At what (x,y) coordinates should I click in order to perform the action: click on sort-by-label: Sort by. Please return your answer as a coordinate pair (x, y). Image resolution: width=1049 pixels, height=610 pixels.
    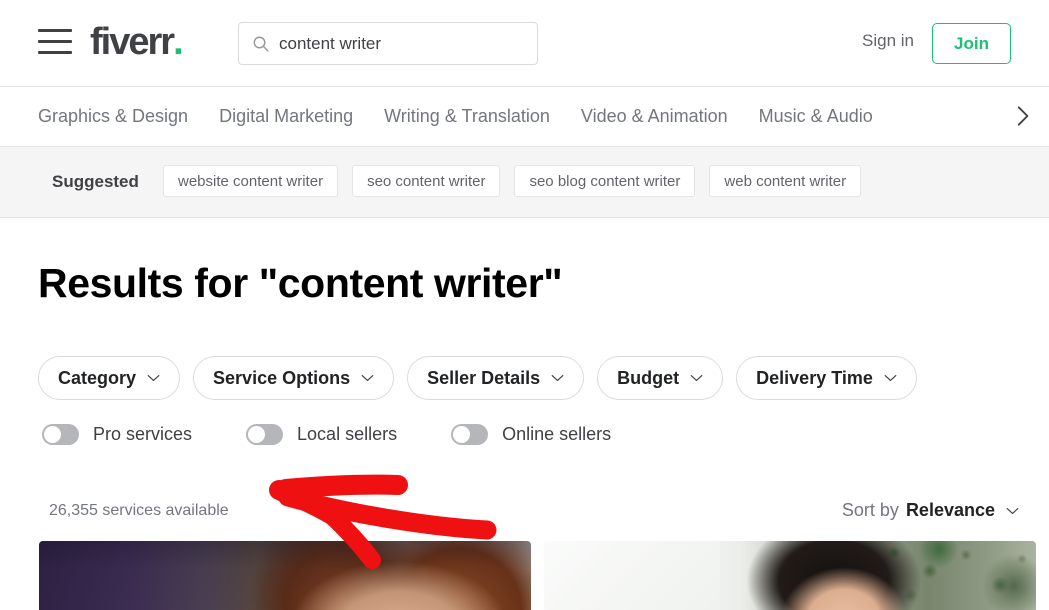
    Looking at the image, I should click on (870, 510).